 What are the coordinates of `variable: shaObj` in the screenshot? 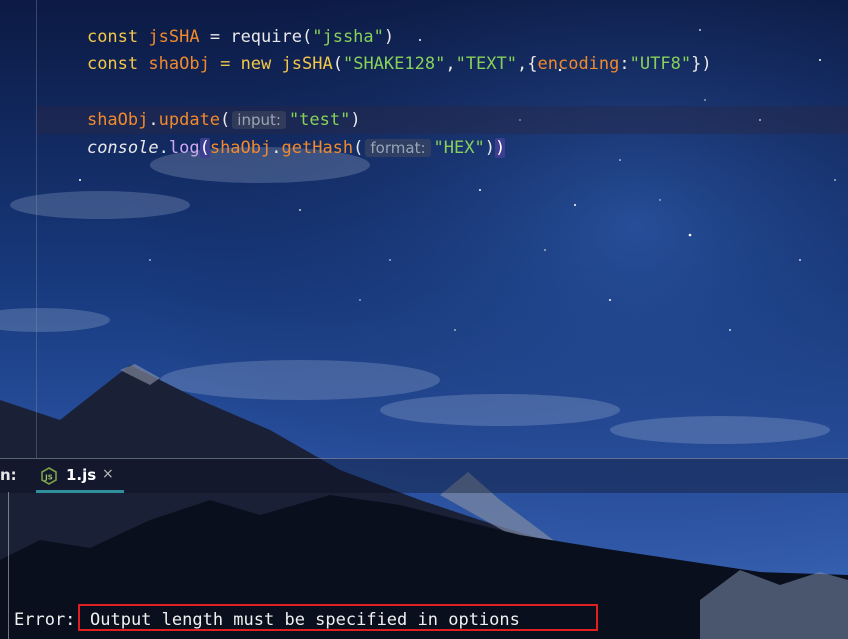 It's located at (179, 64).